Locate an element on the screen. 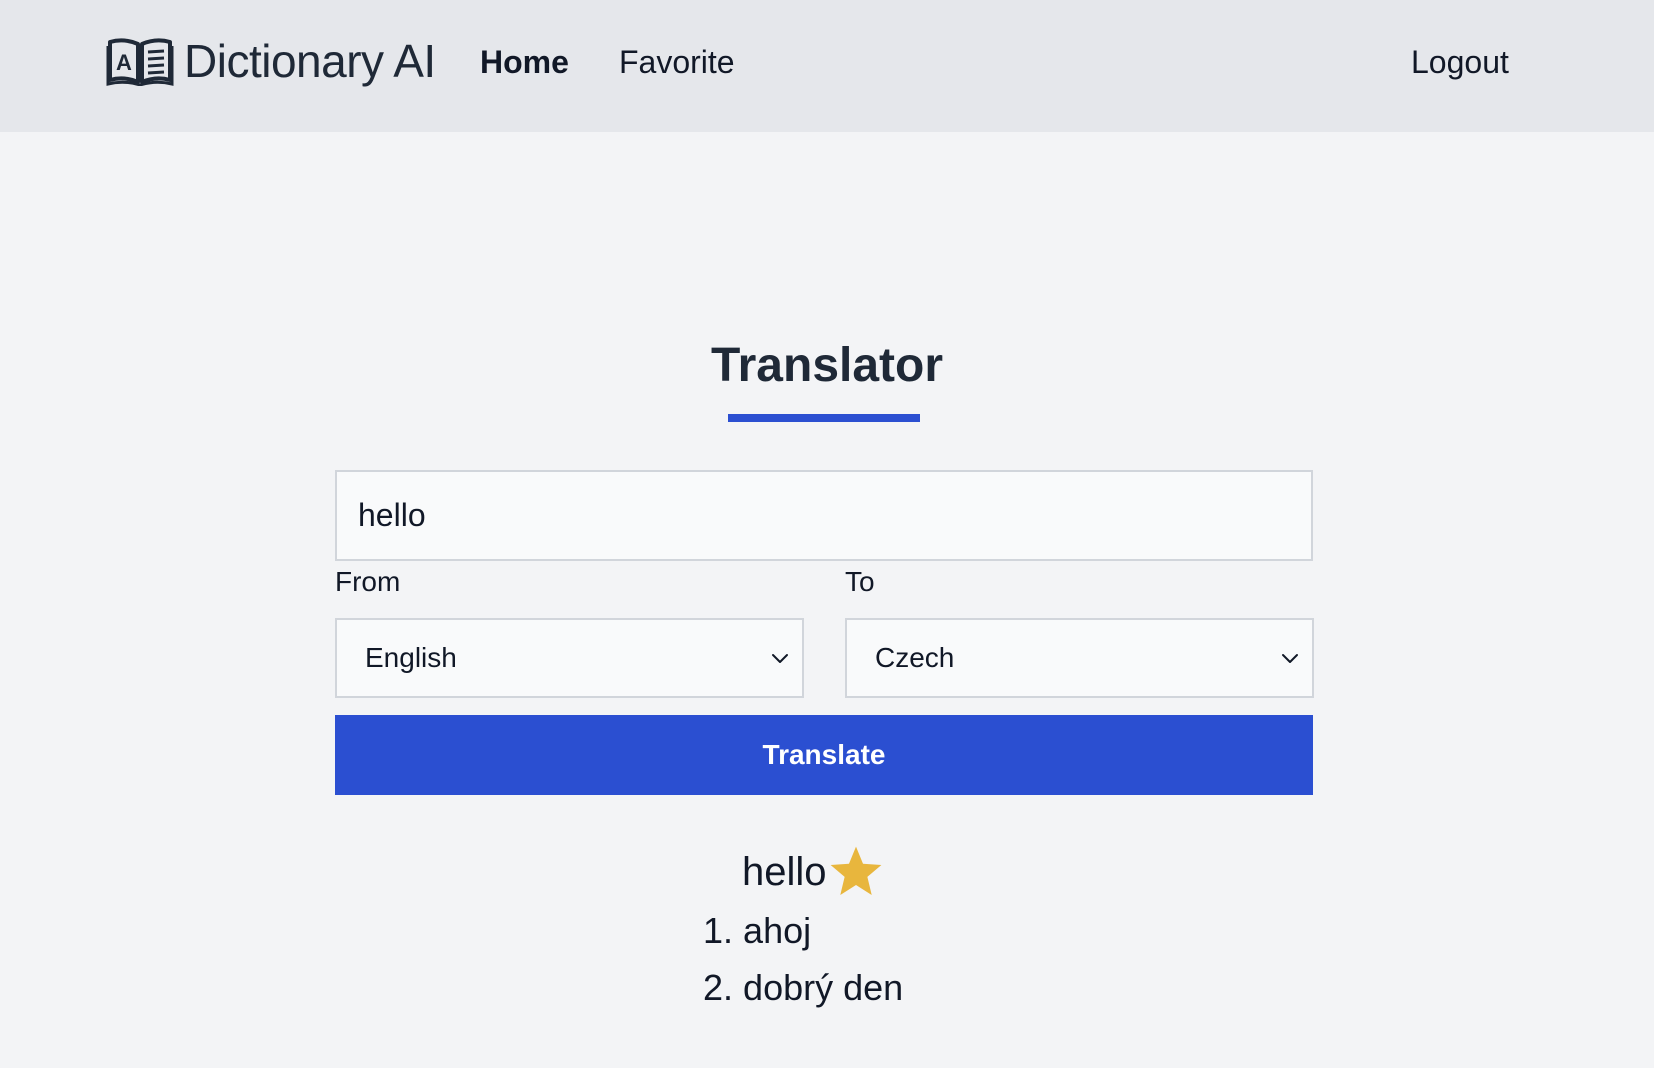  translation-text: dobrý den is located at coordinates (823, 987).